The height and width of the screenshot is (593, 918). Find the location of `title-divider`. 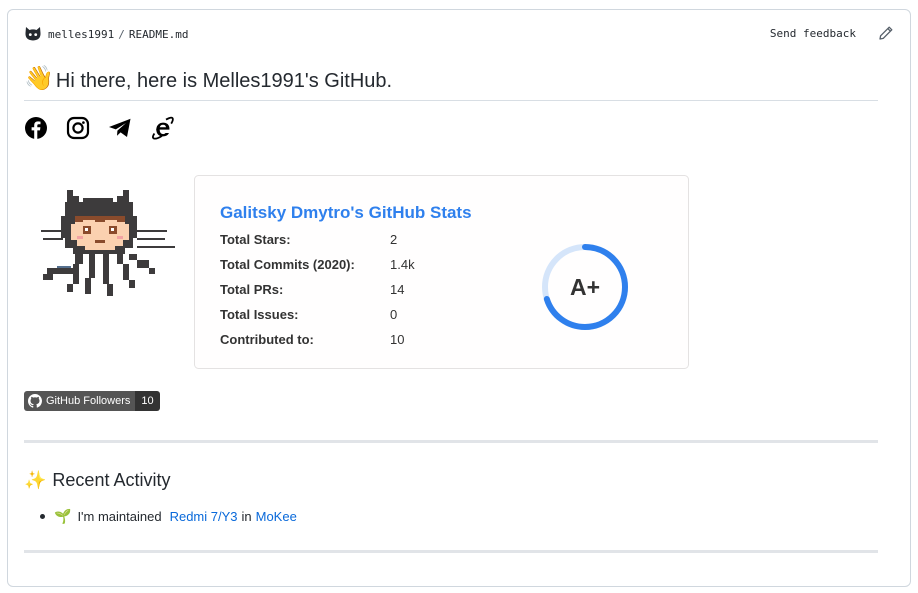

title-divider is located at coordinates (451, 100).